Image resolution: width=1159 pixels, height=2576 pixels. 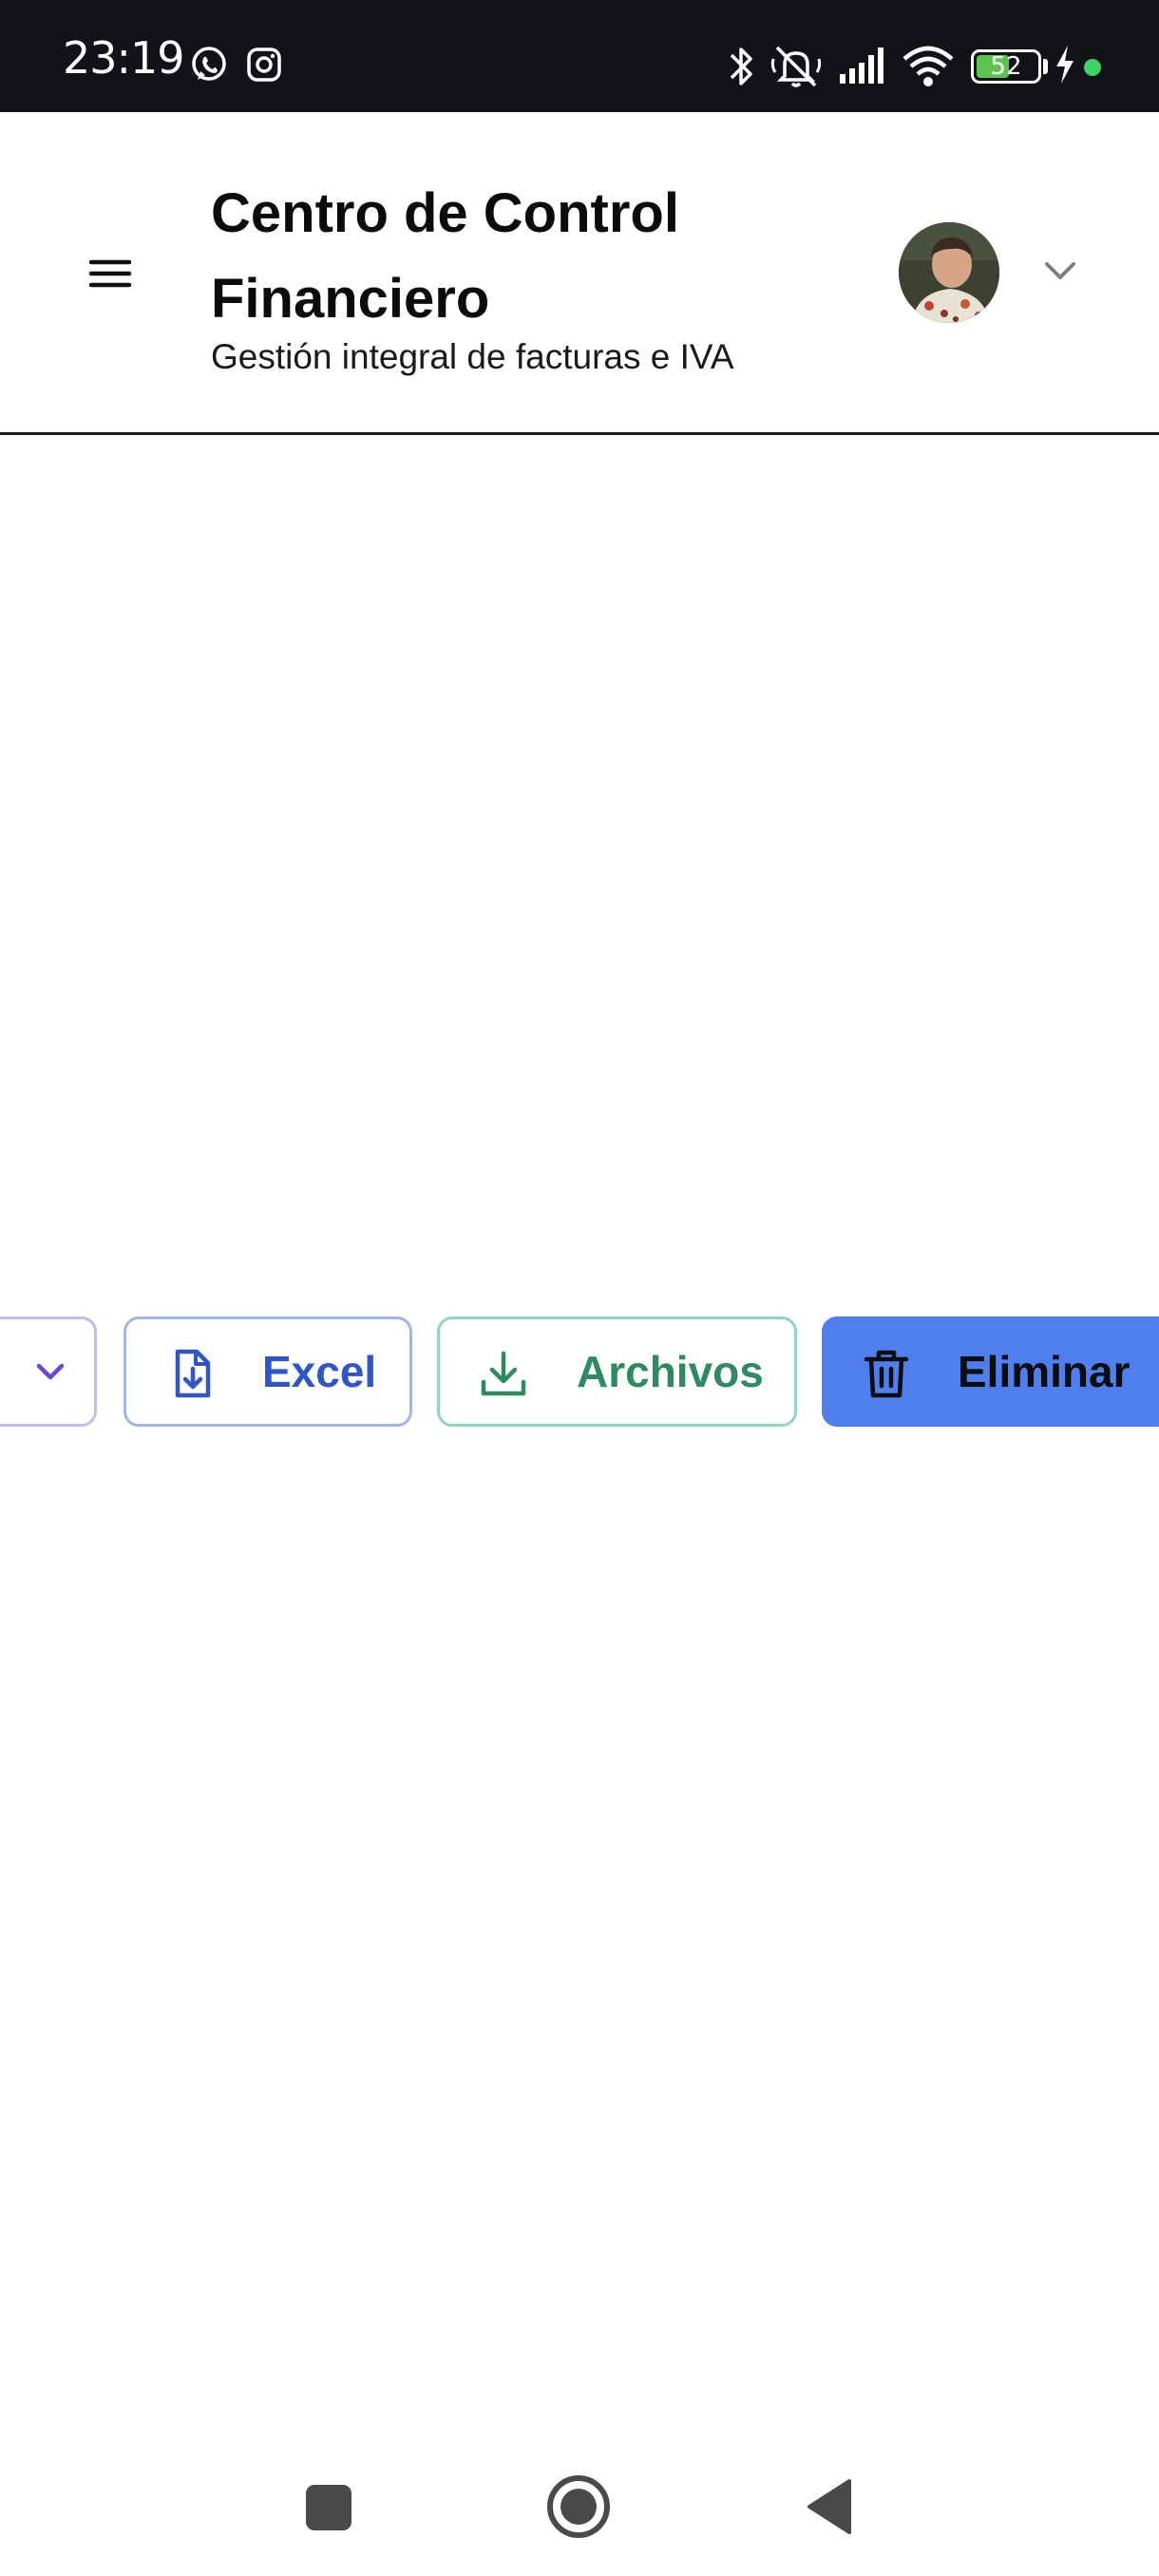 What do you see at coordinates (1065, 65) in the screenshot?
I see `charging-icon` at bounding box center [1065, 65].